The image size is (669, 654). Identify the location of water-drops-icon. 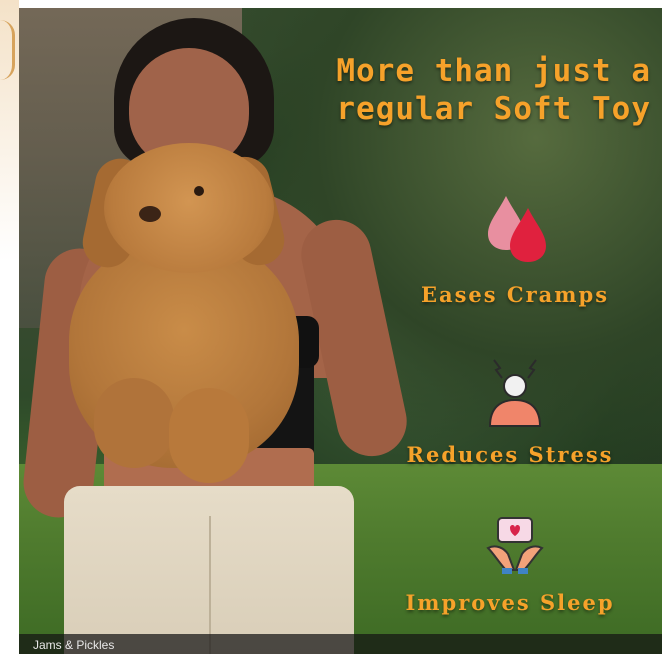
(517, 229).